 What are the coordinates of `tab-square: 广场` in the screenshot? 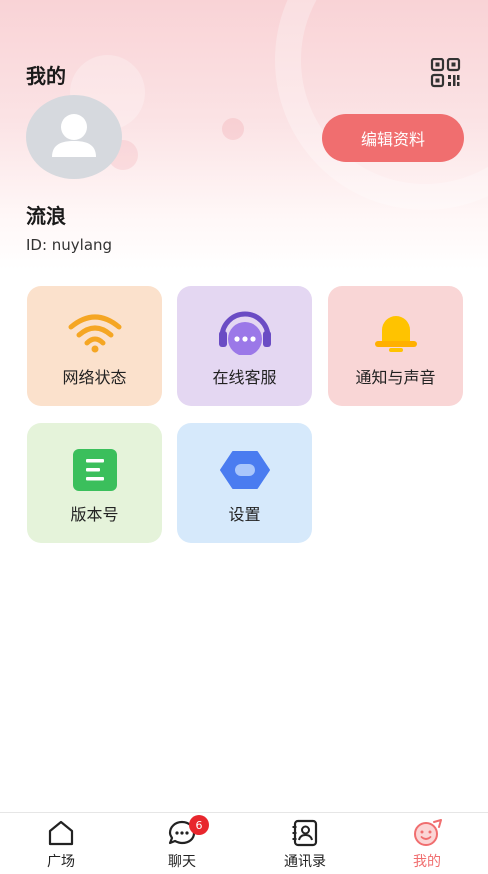 It's located at (61, 846).